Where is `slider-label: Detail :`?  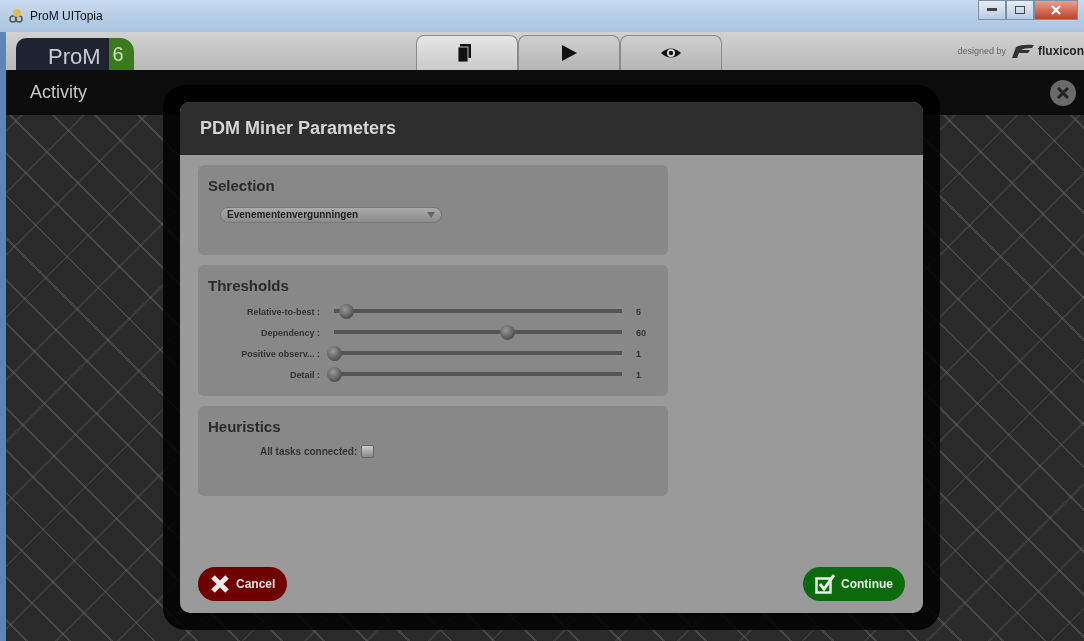
slider-label: Detail : is located at coordinates (304, 374).